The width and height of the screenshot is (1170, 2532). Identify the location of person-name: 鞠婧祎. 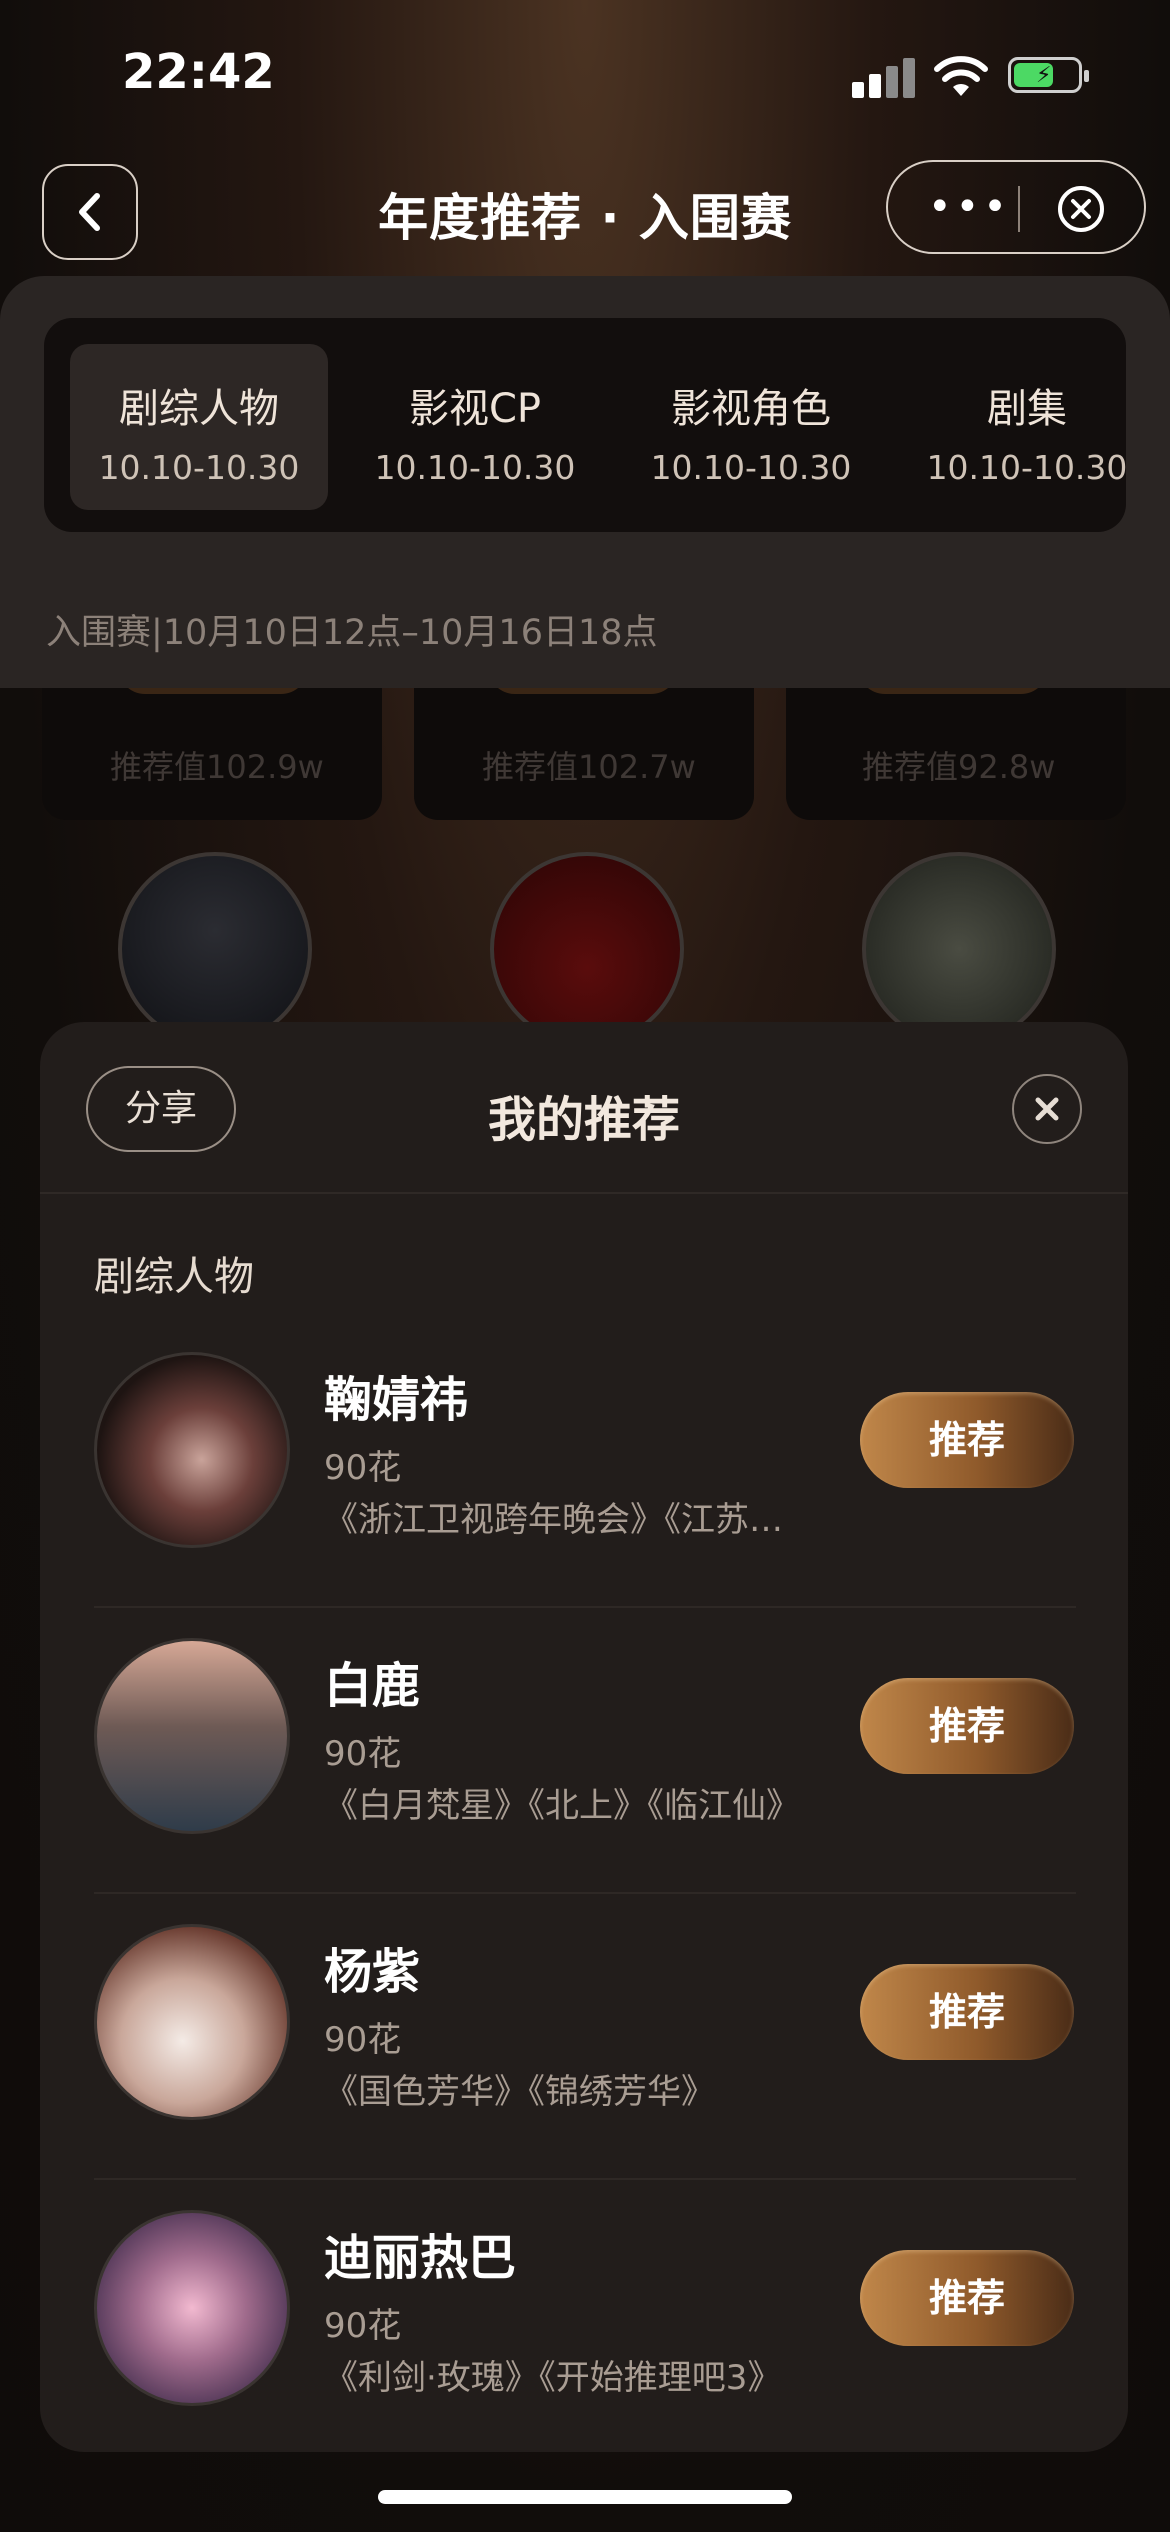
(396, 1400).